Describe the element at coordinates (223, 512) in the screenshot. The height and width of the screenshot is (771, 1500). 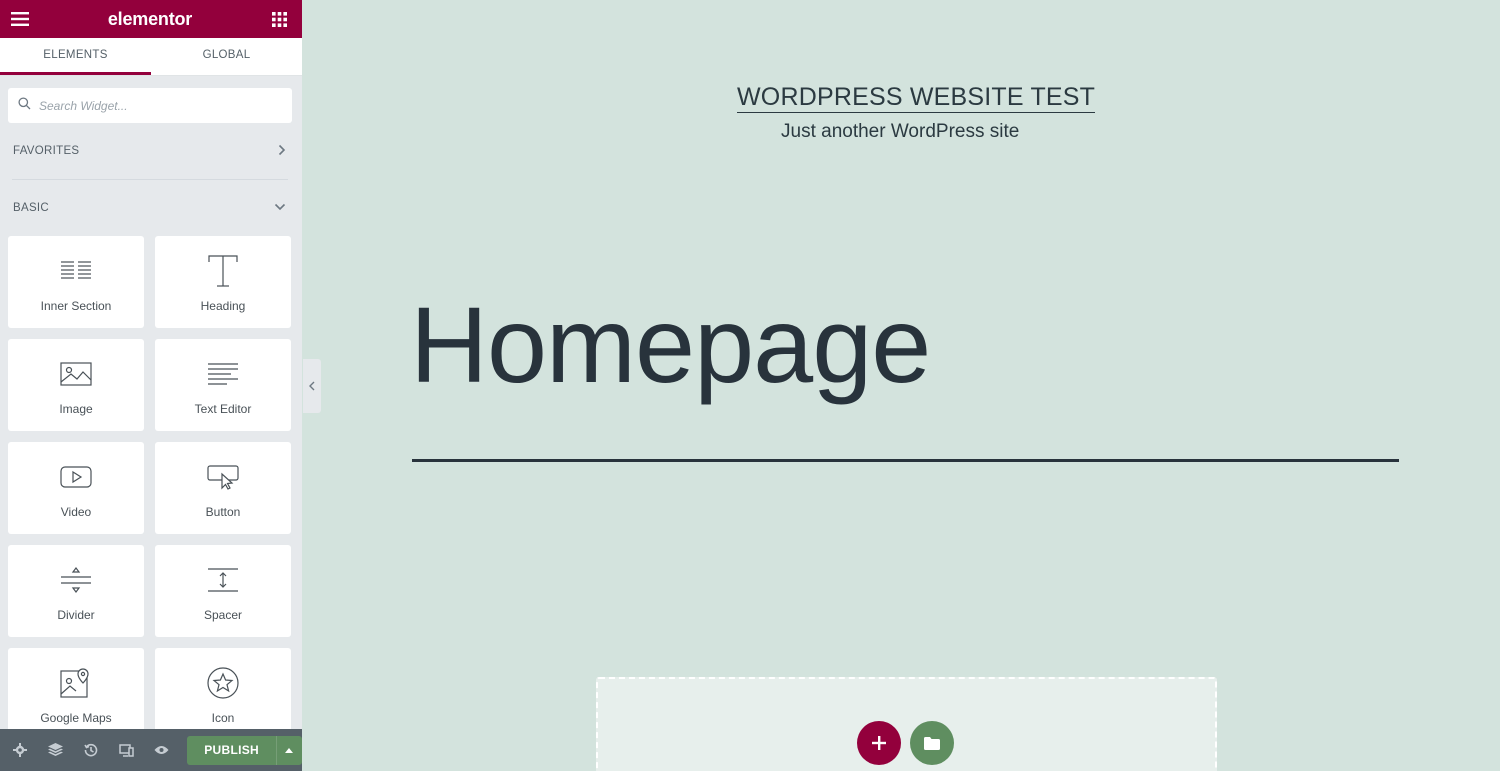
I see `widget-label: Button` at that location.